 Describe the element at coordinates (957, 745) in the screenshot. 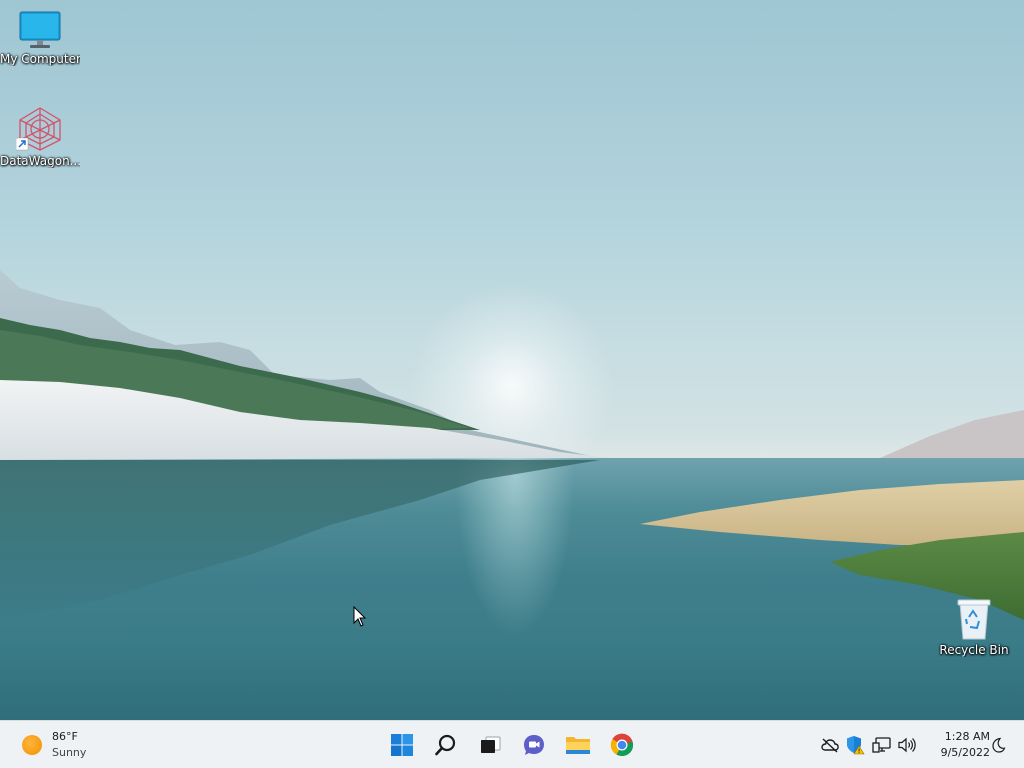

I see `clock: 1:28 AM 9/5/2022` at that location.